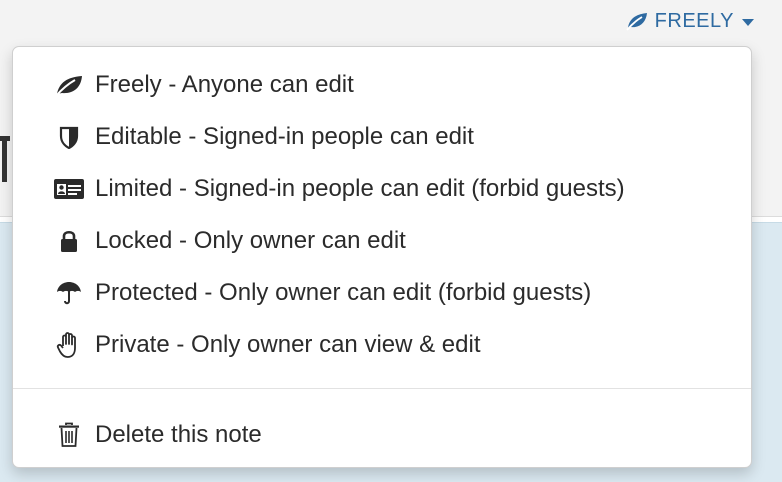  Describe the element at coordinates (69, 189) in the screenshot. I see `id-card-icon` at that location.